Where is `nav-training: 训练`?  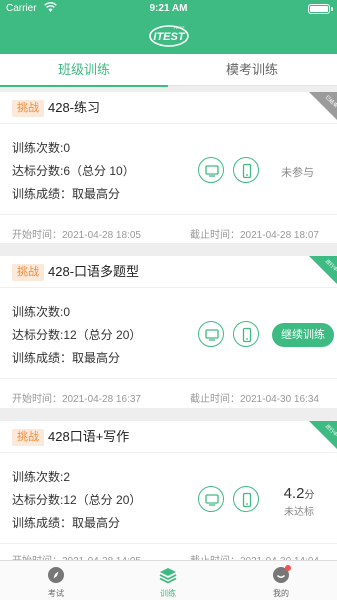 nav-training: 训练 is located at coordinates (168, 580).